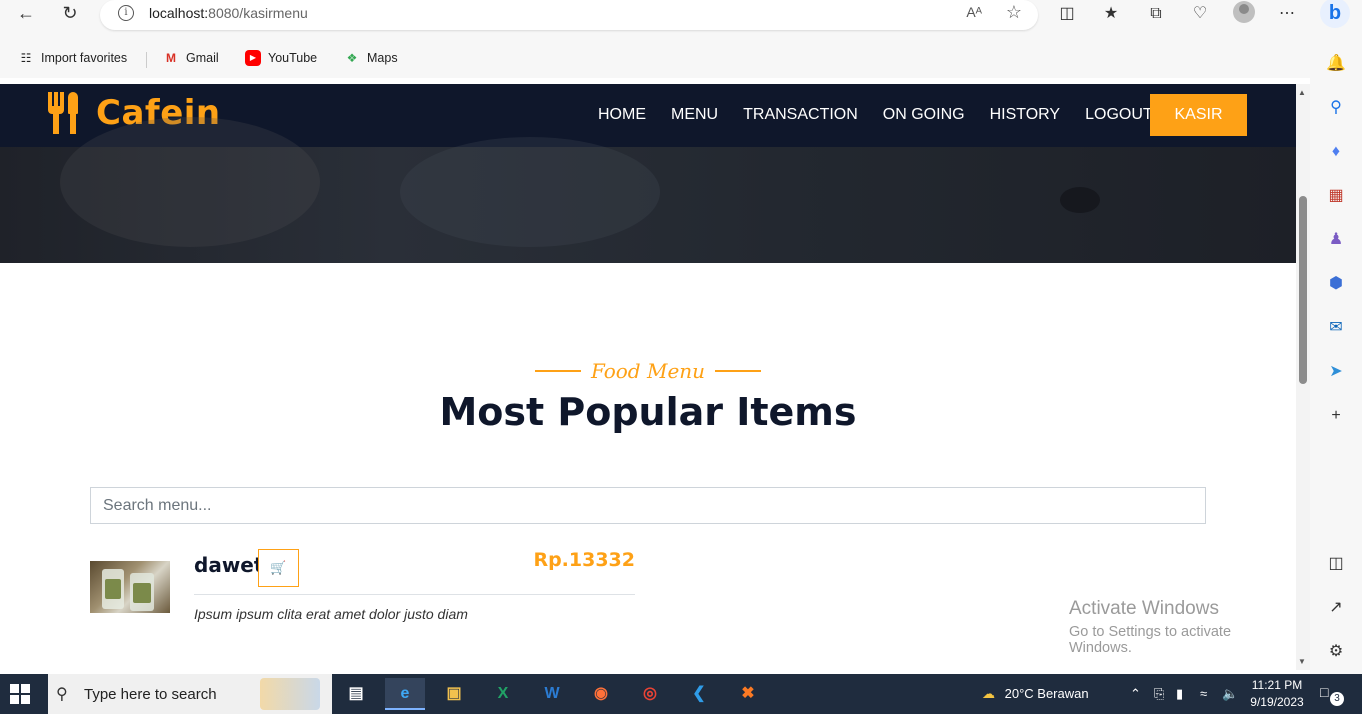 Image resolution: width=1362 pixels, height=714 pixels. What do you see at coordinates (1198, 115) in the screenshot?
I see `kasir-button: KASIR` at bounding box center [1198, 115].